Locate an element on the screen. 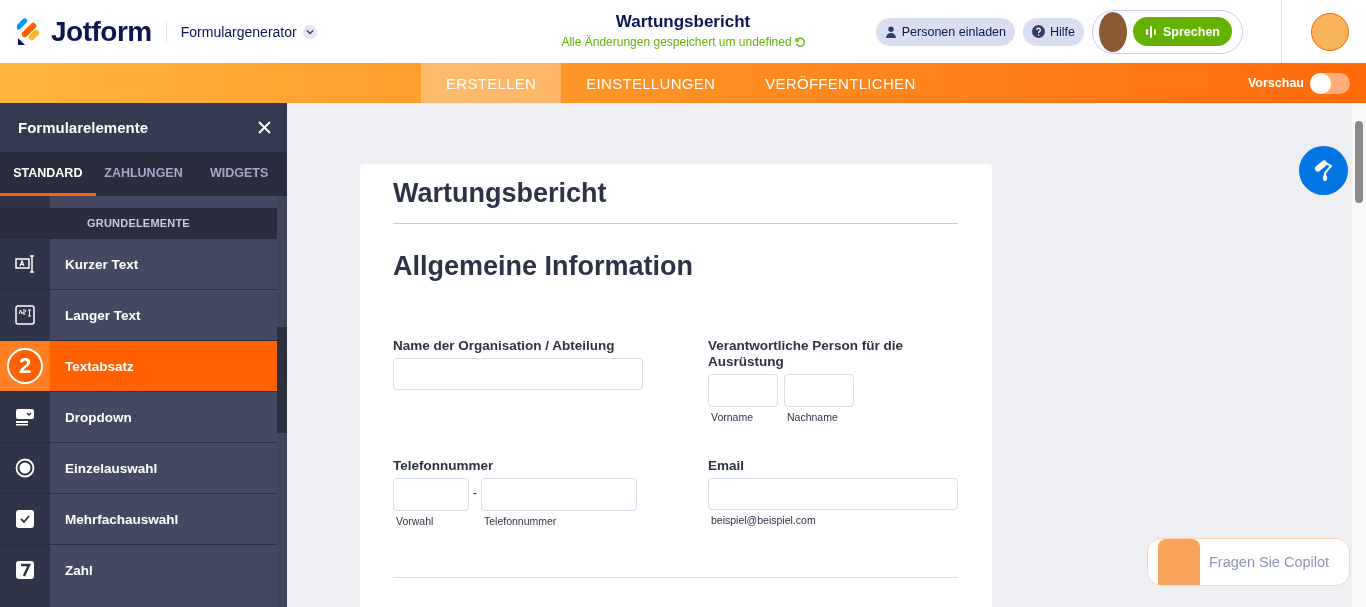 The width and height of the screenshot is (1366, 607). help-icon is located at coordinates (1038, 31).